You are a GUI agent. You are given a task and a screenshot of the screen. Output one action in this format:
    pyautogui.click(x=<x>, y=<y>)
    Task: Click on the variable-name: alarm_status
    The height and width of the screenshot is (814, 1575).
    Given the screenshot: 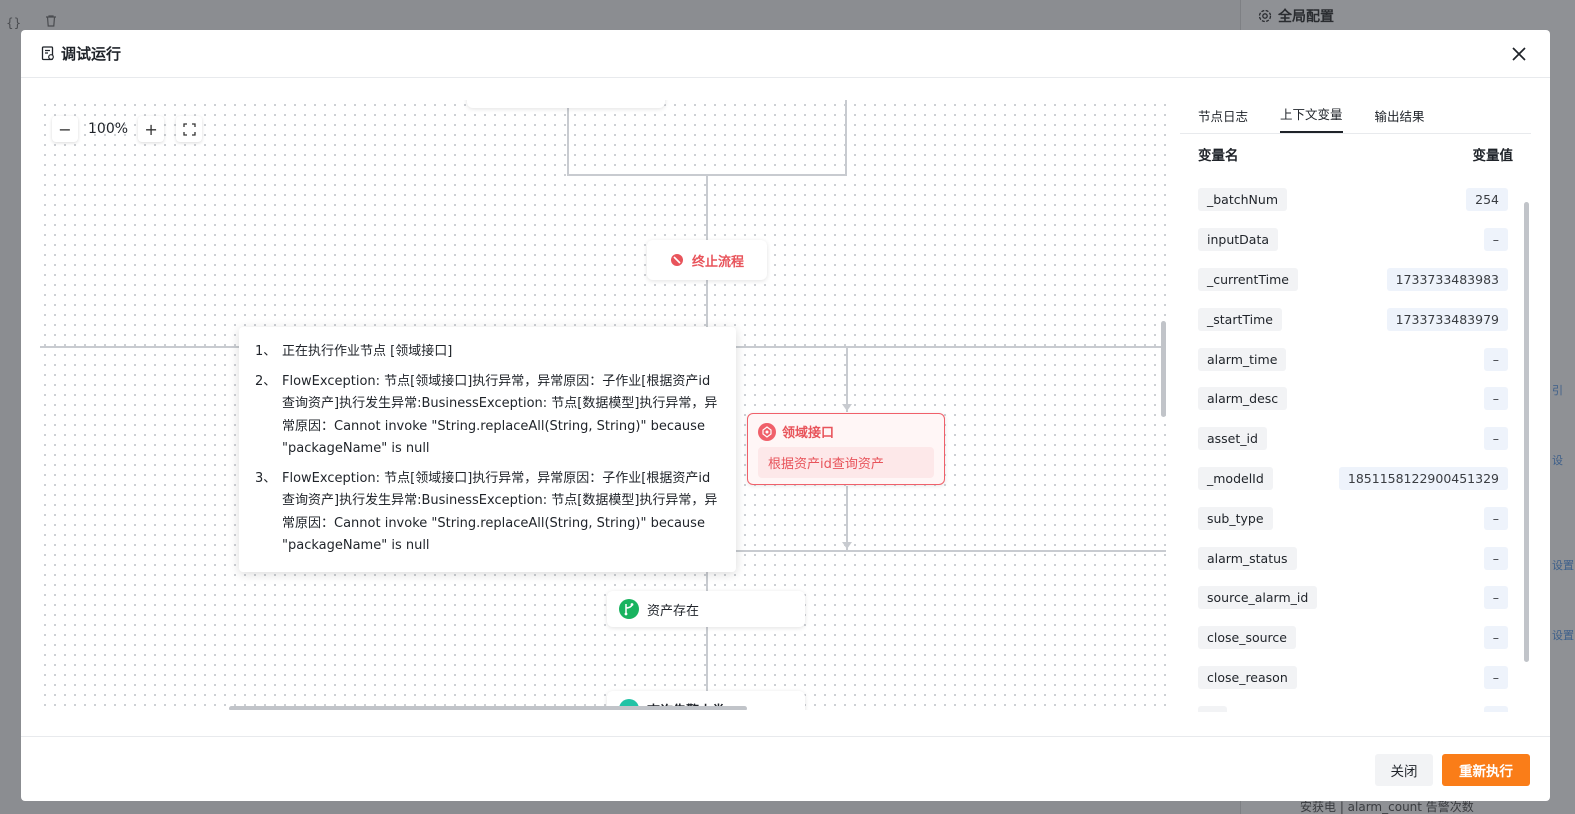 What is the action you would take?
    pyautogui.click(x=1247, y=558)
    